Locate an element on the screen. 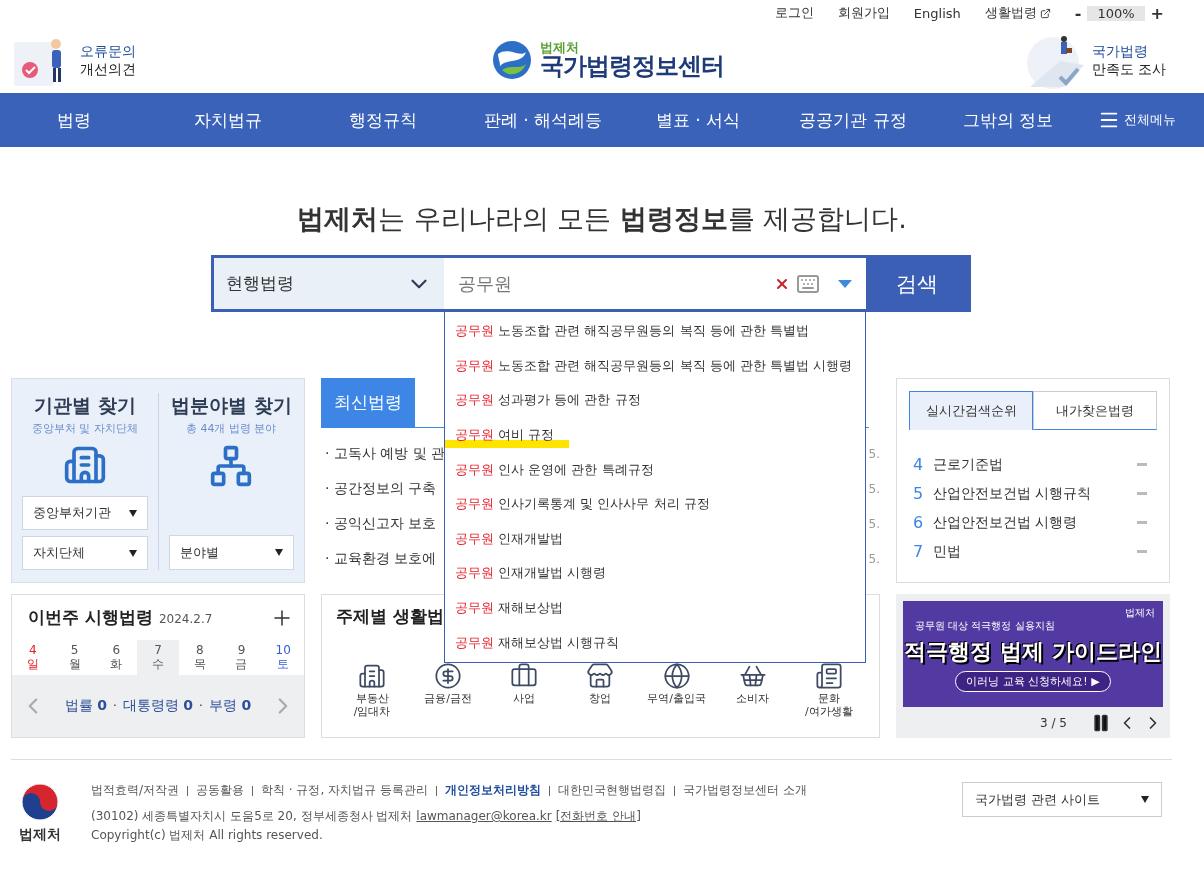 This screenshot has width=1204, height=870. footer-link: 공동활용 is located at coordinates (220, 790).